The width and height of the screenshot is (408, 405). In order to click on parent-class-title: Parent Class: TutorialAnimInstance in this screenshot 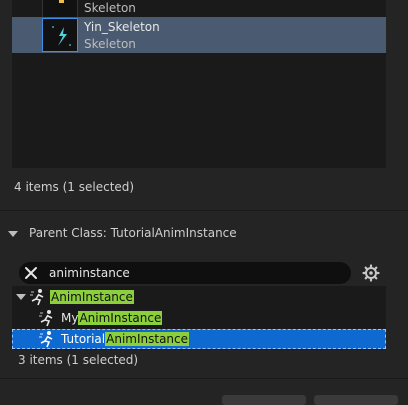, I will do `click(133, 233)`.